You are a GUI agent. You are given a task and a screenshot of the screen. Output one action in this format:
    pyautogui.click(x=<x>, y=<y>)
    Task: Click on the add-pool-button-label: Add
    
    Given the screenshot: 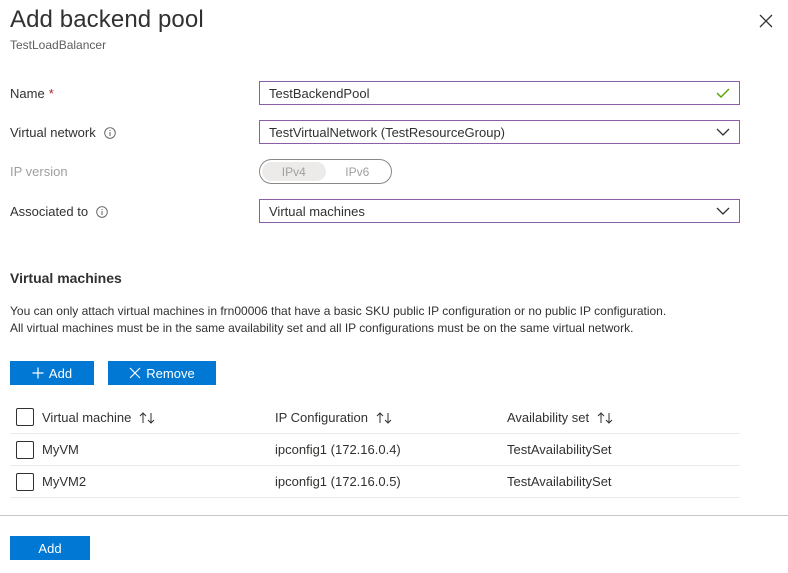 What is the action you would take?
    pyautogui.click(x=50, y=548)
    